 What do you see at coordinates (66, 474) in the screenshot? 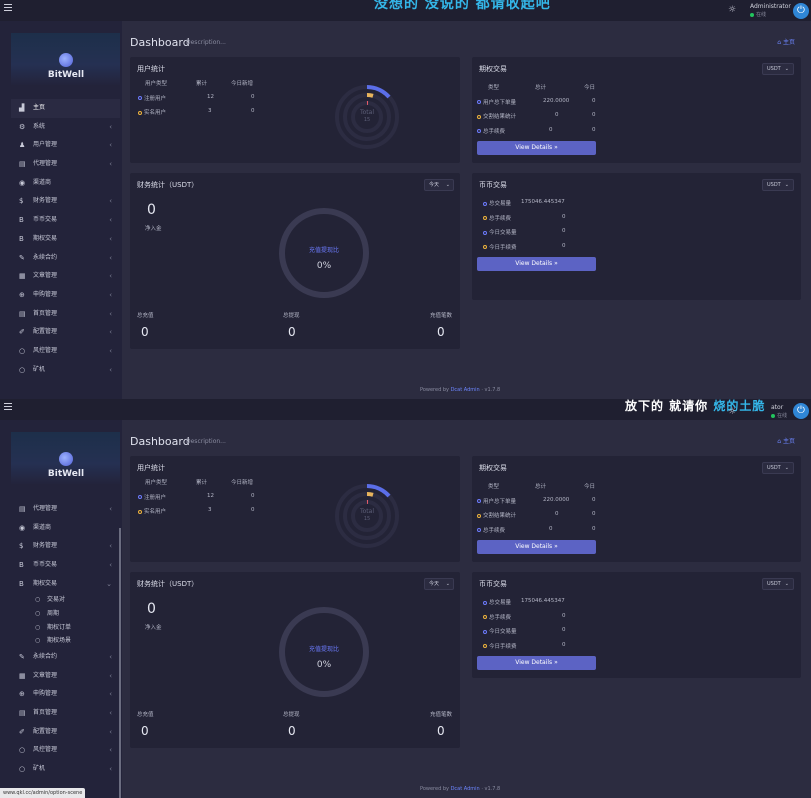
I see `brand-name: BitWell` at bounding box center [66, 474].